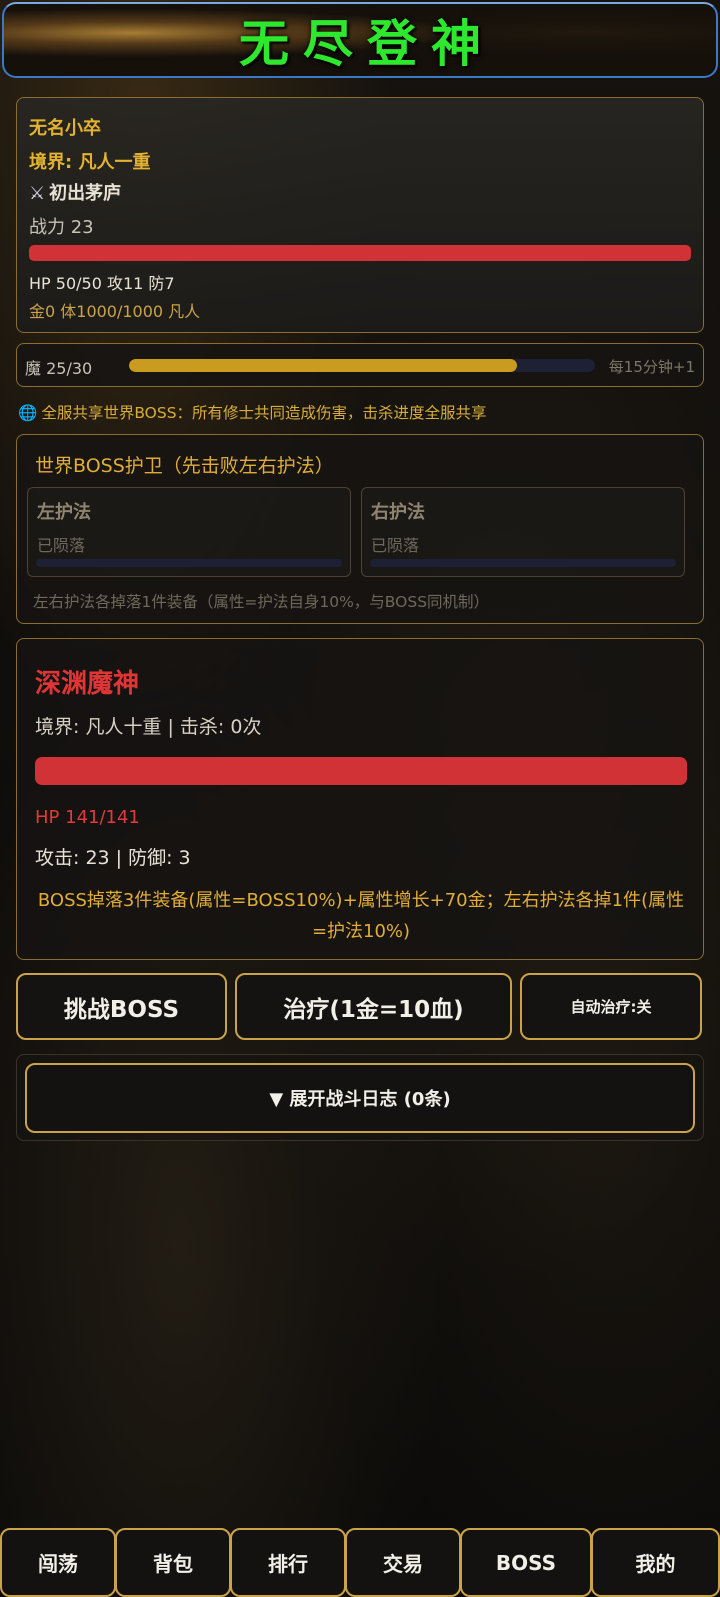  What do you see at coordinates (261, 602) in the screenshot?
I see `guards-note: 左右护法各掉落1件装备（属性=护法自身10%，与BOSS同机制）` at bounding box center [261, 602].